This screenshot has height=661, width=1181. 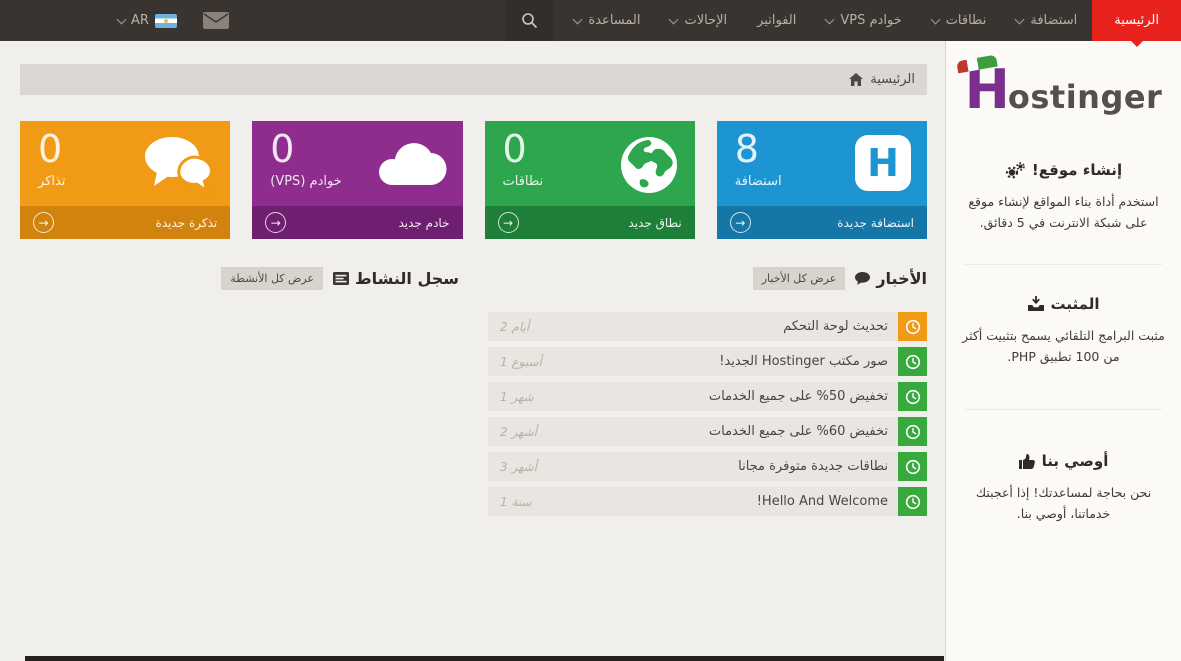 What do you see at coordinates (1085, 97) in the screenshot?
I see `logo-text: ostinger` at bounding box center [1085, 97].